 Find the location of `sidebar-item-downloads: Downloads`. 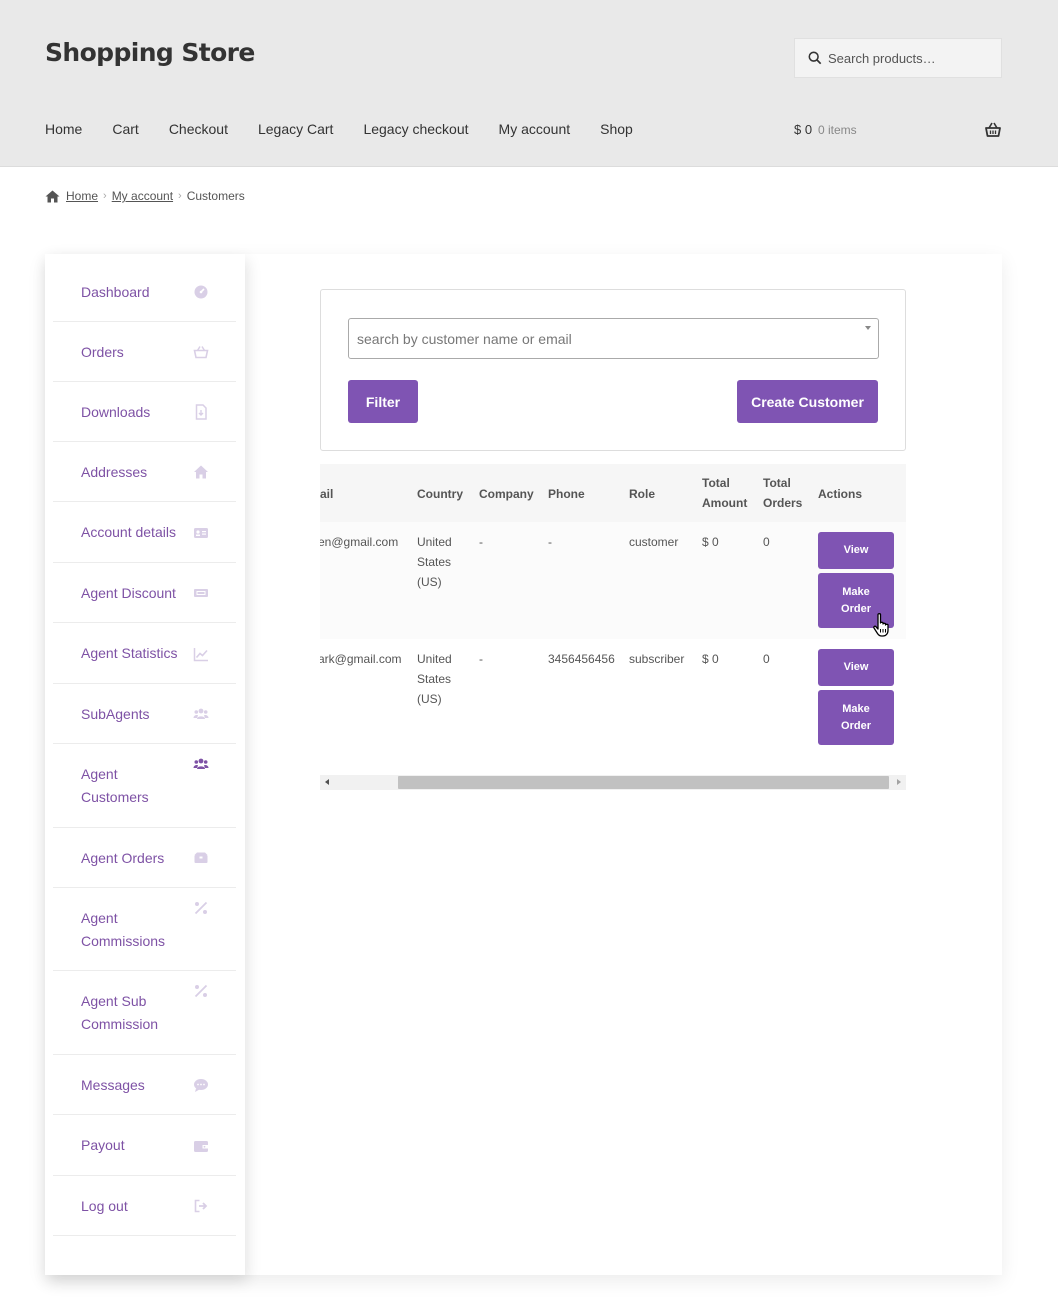

sidebar-item-downloads: Downloads is located at coordinates (144, 412).